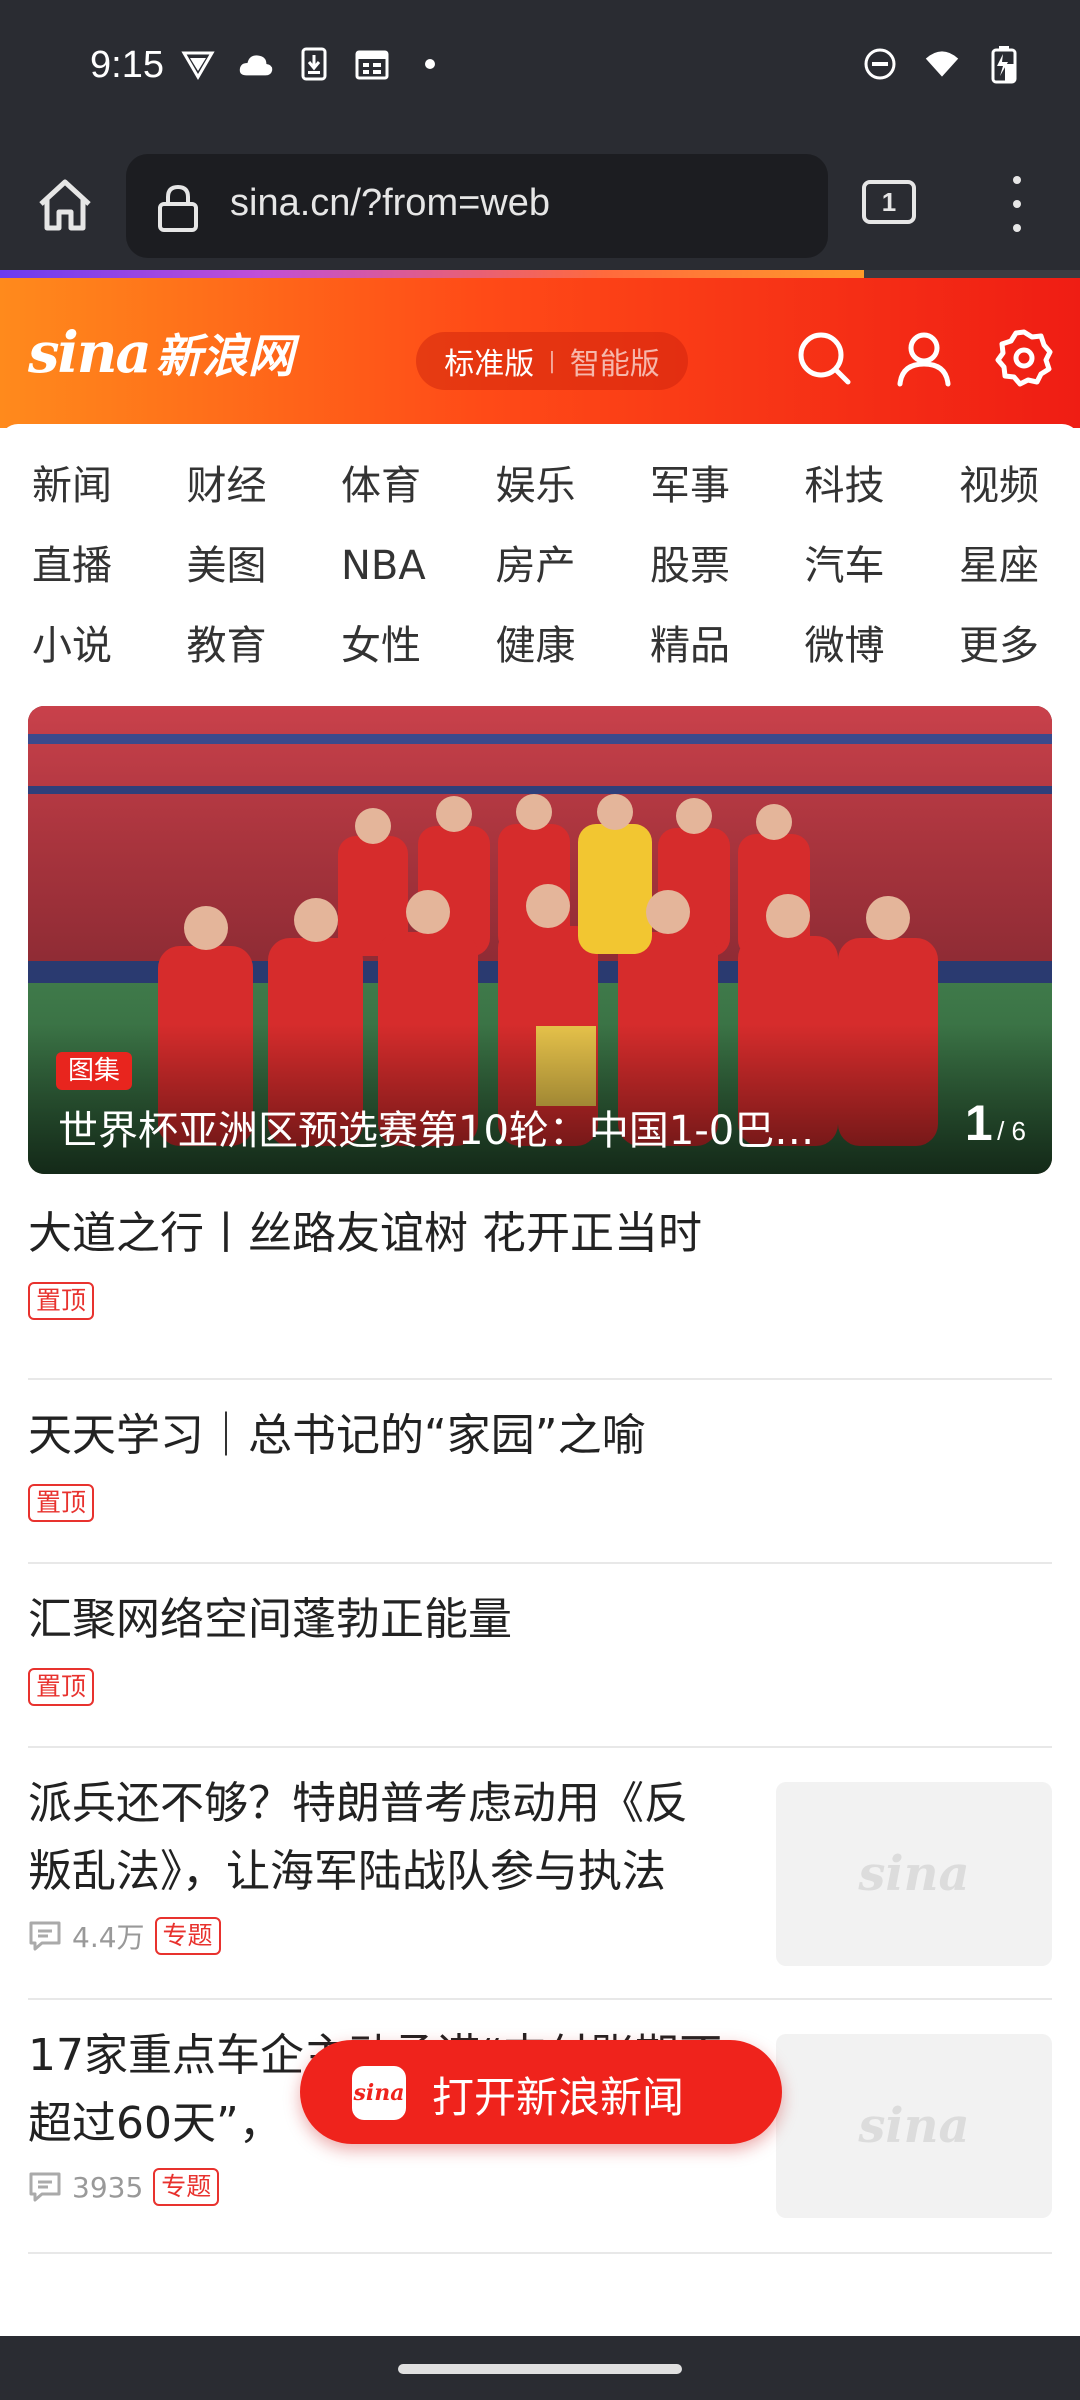 The image size is (1080, 2400). Describe the element at coordinates (127, 65) in the screenshot. I see `status-time: 9:15` at that location.